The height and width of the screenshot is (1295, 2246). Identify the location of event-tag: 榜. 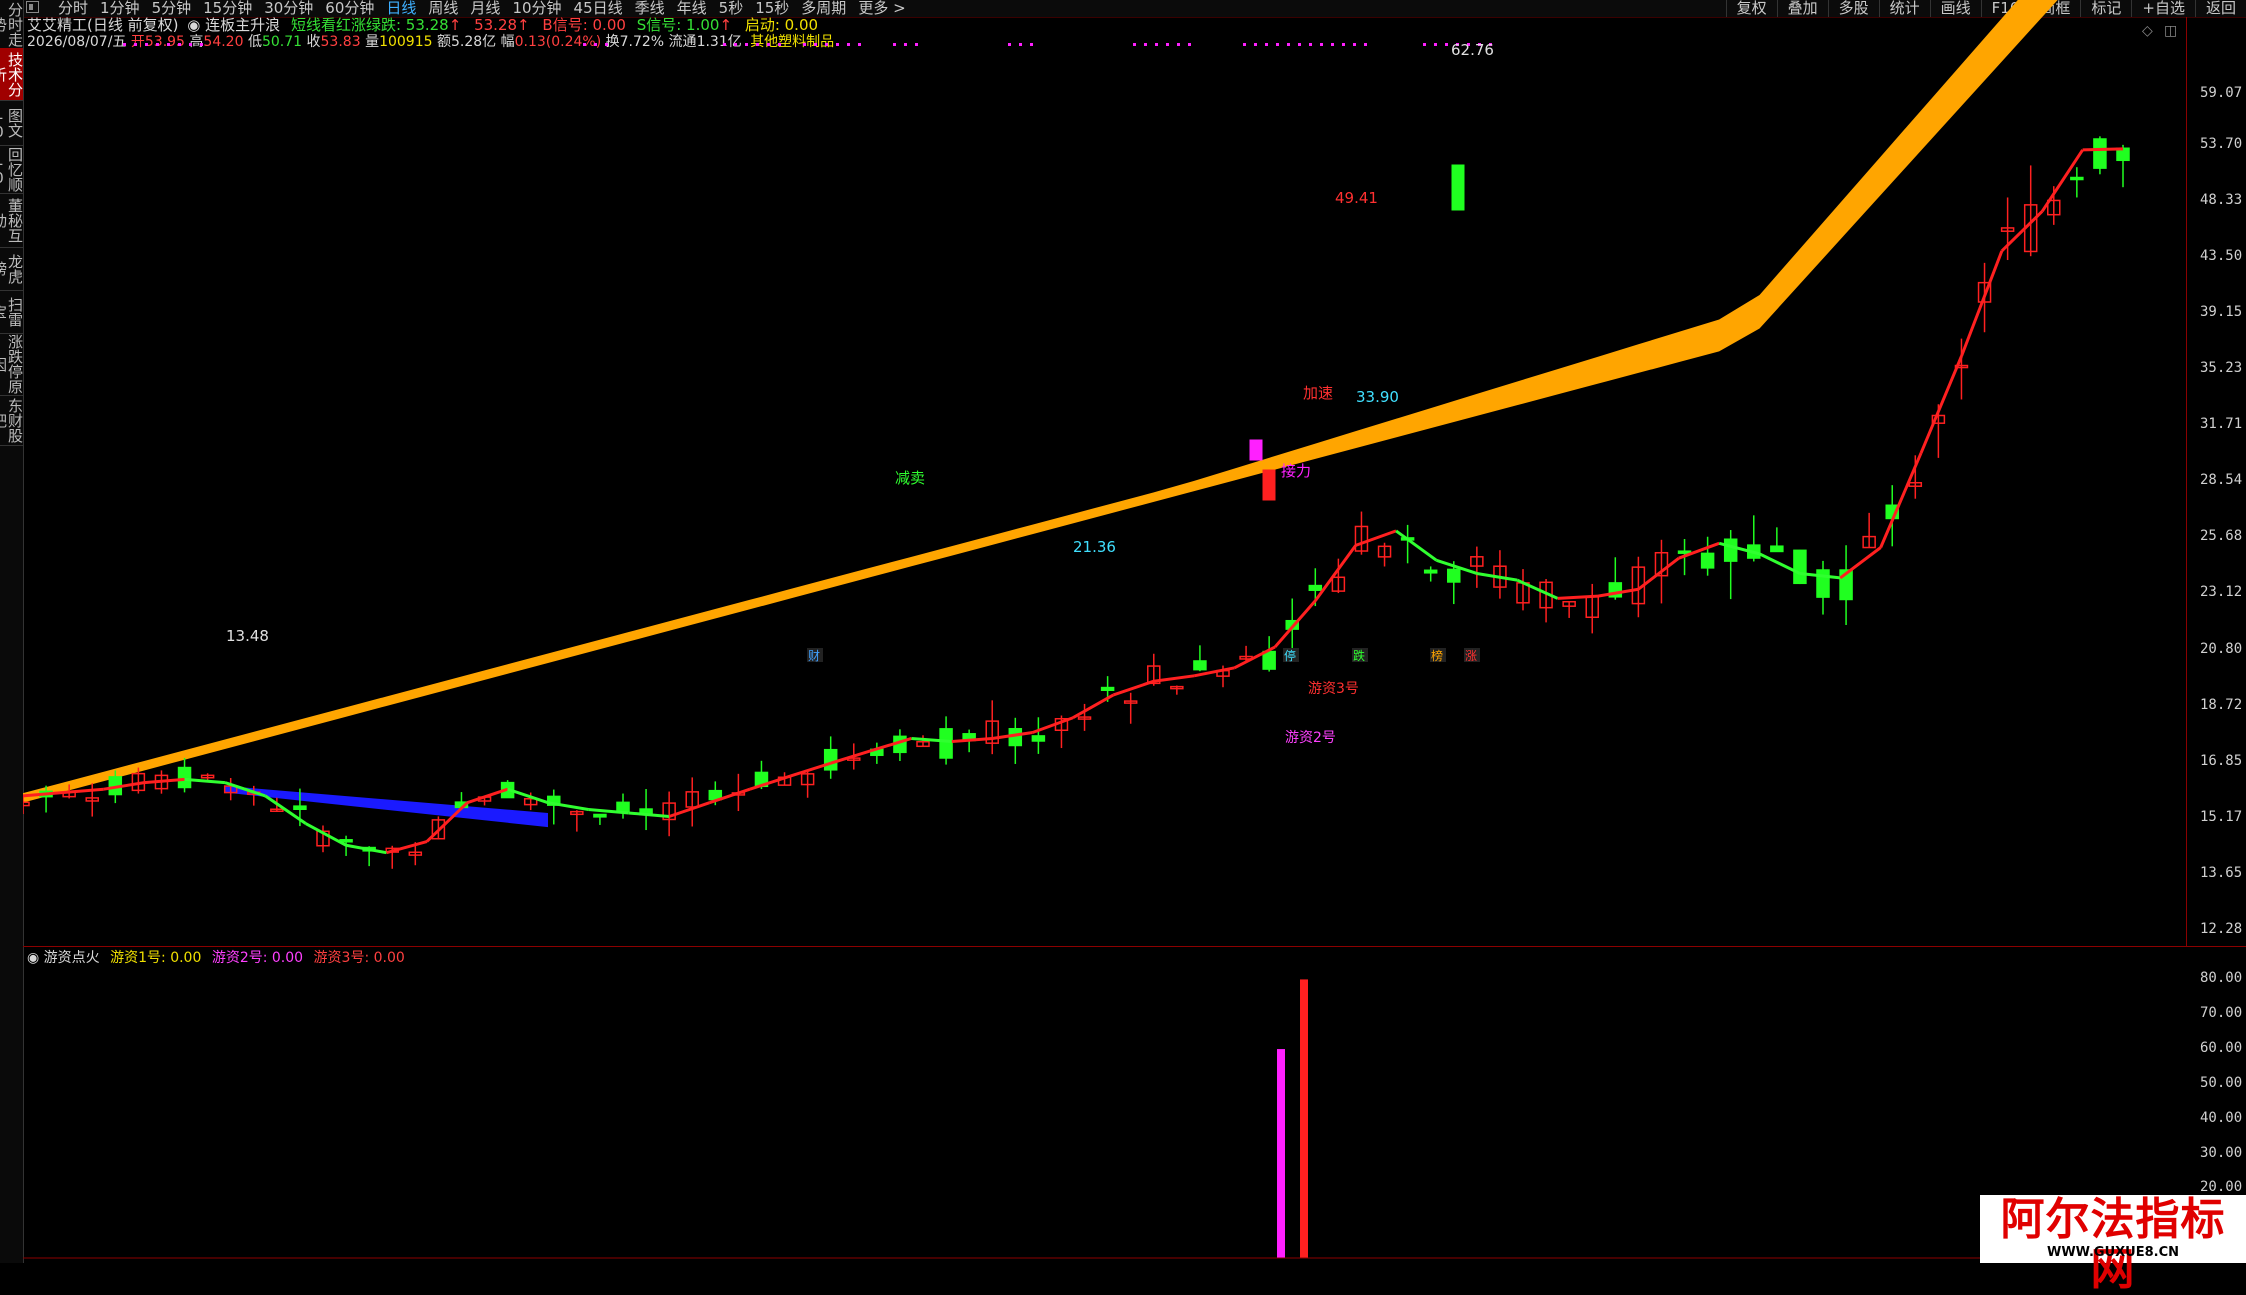
(1437, 655).